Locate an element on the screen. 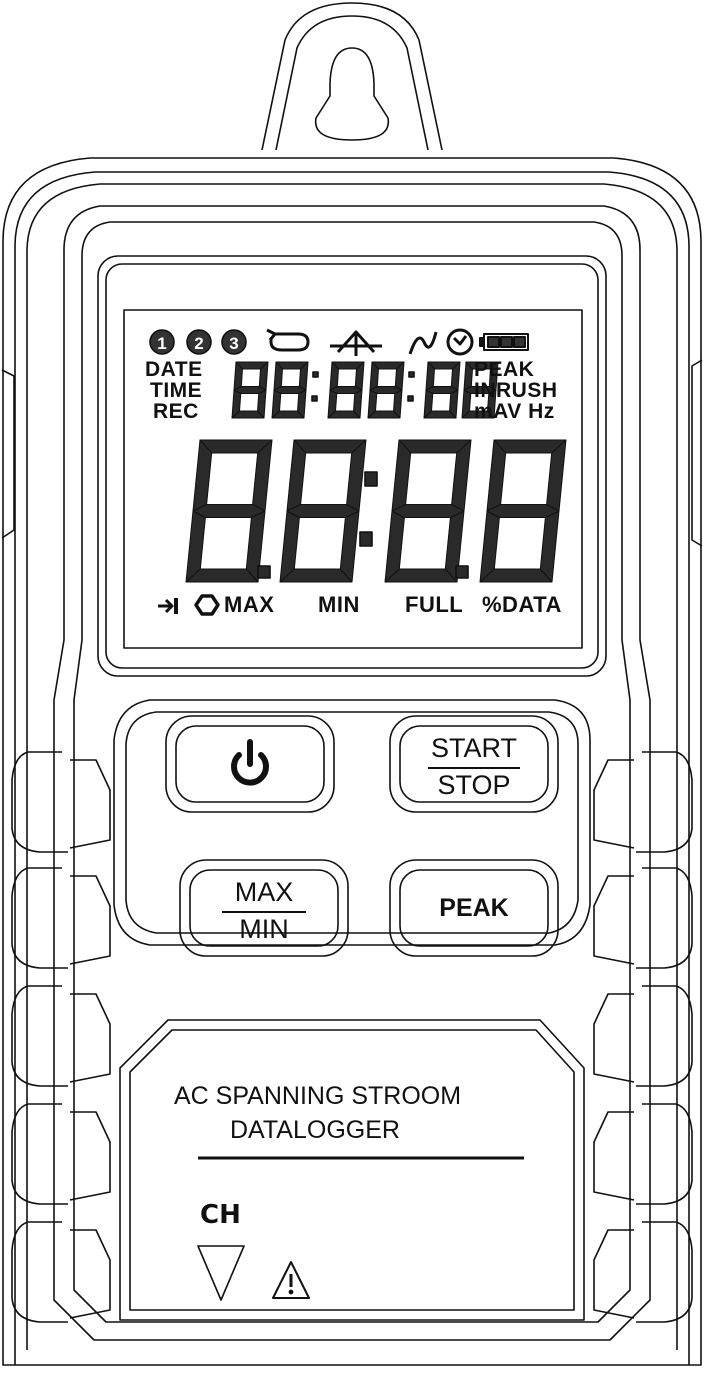  date-label: DATE is located at coordinates (174, 369).